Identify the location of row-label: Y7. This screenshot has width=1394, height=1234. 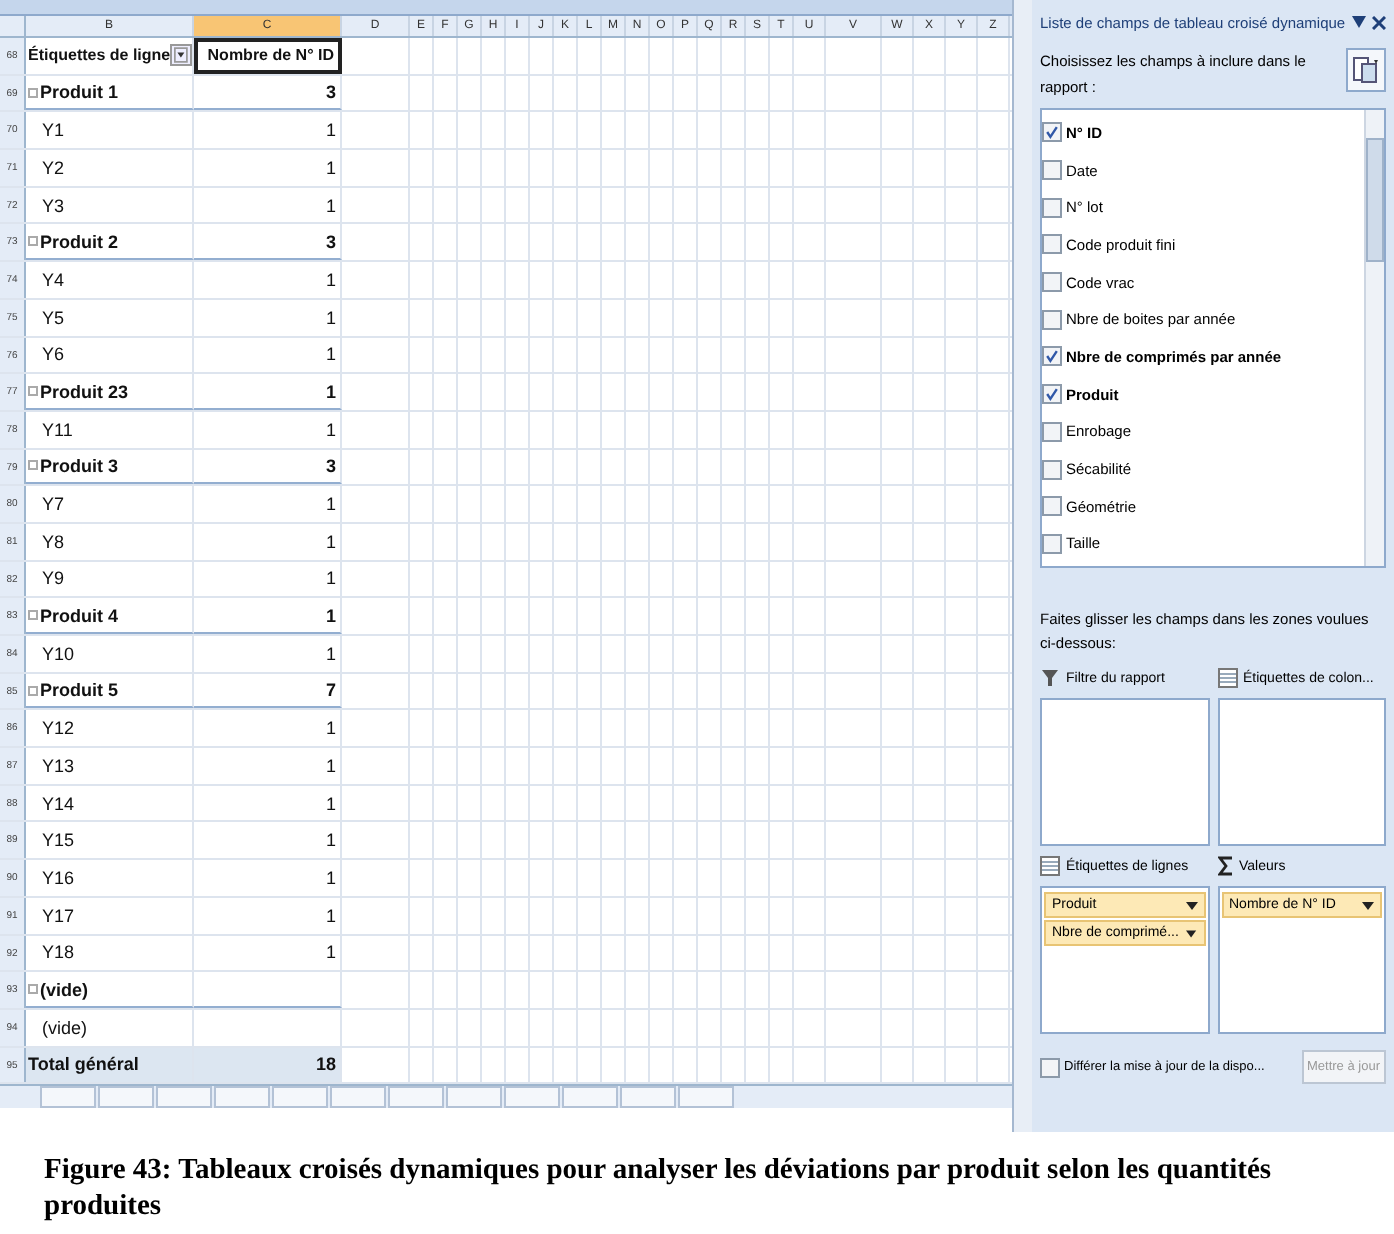
(53, 504).